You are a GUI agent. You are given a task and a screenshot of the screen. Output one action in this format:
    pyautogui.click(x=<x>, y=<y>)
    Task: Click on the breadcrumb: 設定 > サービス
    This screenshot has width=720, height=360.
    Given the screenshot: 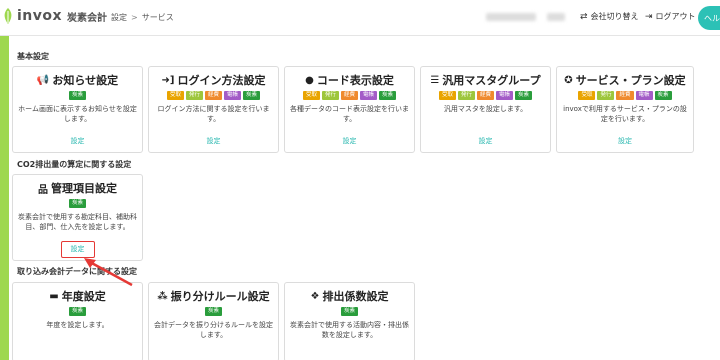 What is the action you would take?
    pyautogui.click(x=142, y=17)
    